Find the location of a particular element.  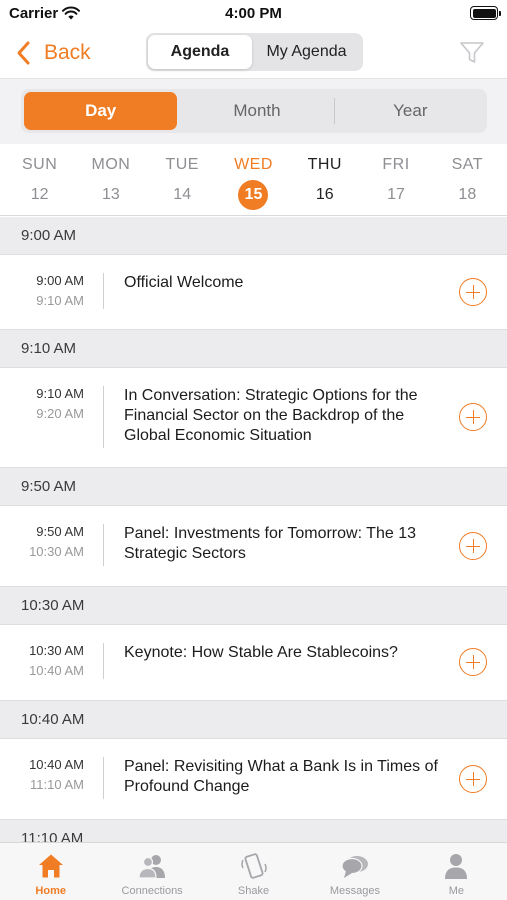

messages-icon is located at coordinates (354, 867).